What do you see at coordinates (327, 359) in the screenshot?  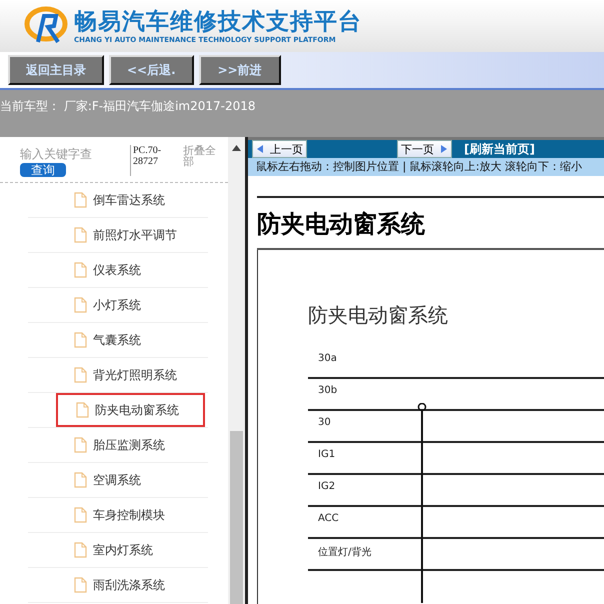 I see `bus-label: 30a` at bounding box center [327, 359].